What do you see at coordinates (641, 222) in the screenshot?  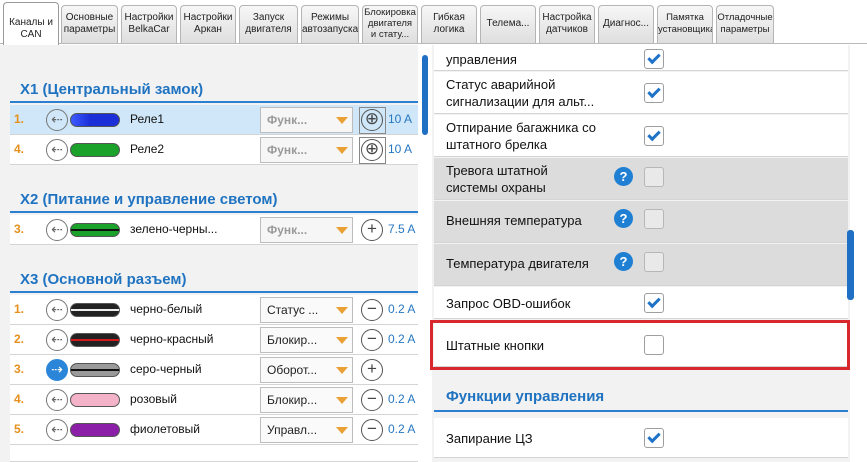 I see `function-row: Внешняя температура ?` at bounding box center [641, 222].